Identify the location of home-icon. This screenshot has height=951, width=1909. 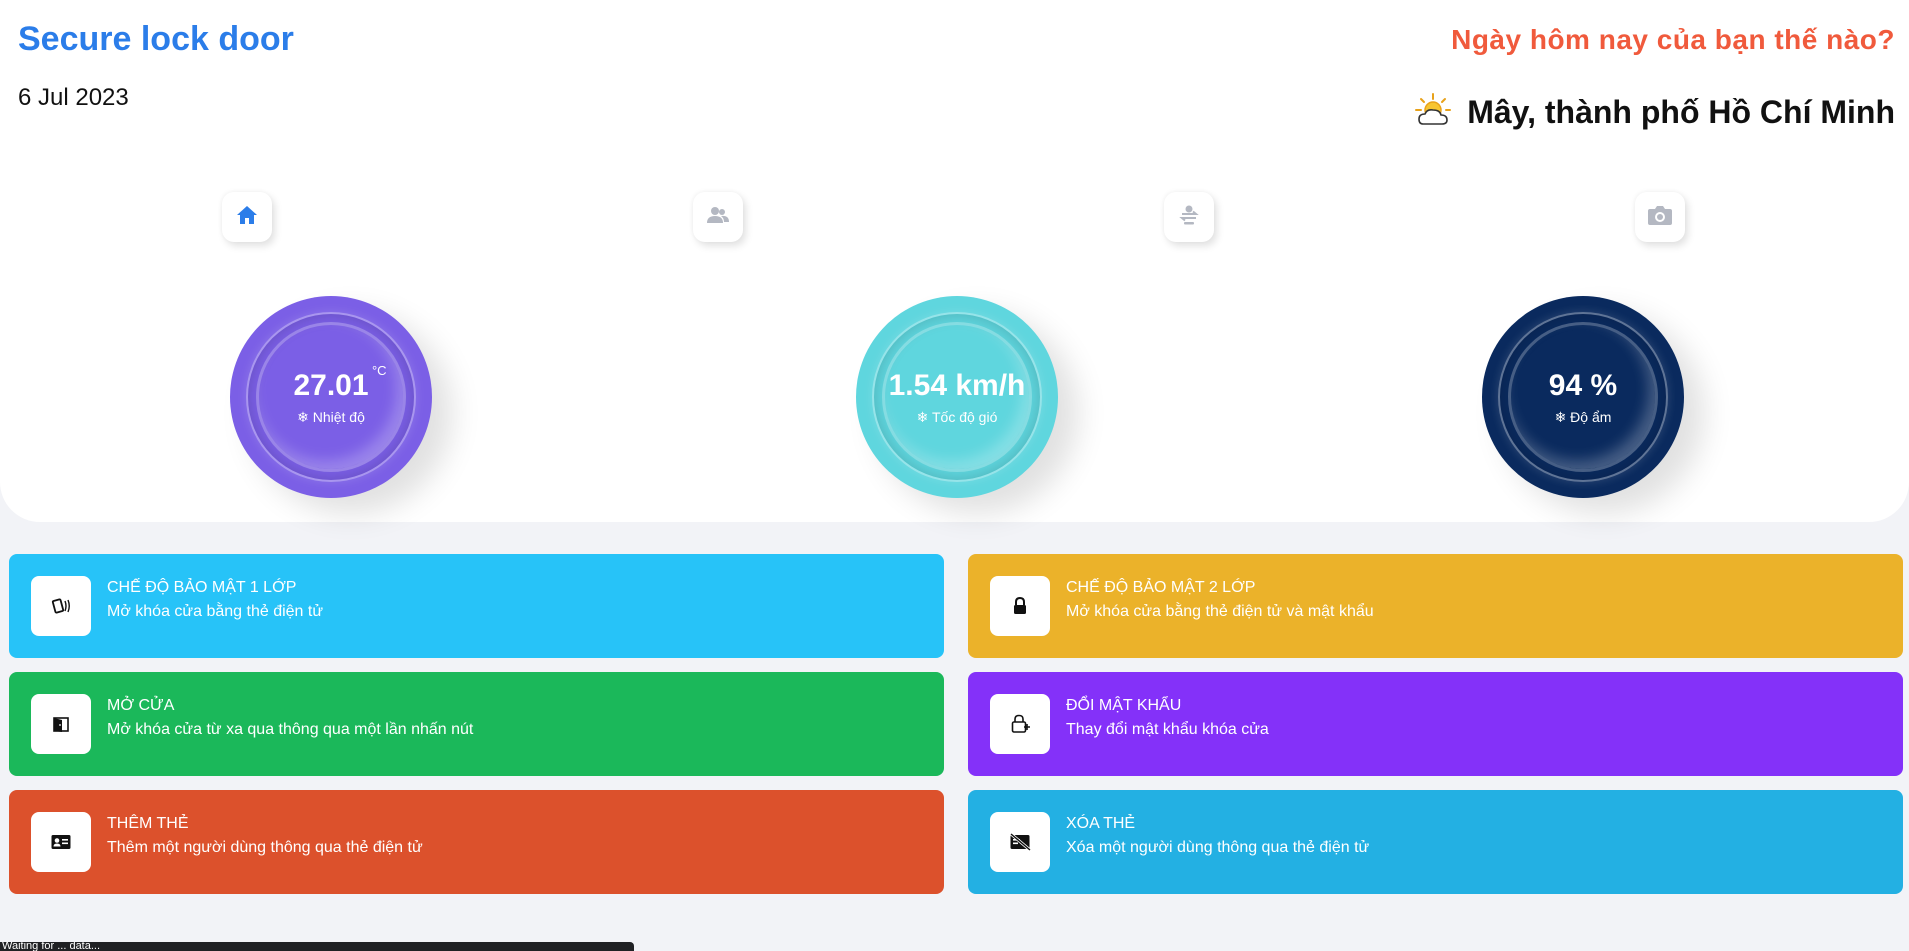
(247, 217).